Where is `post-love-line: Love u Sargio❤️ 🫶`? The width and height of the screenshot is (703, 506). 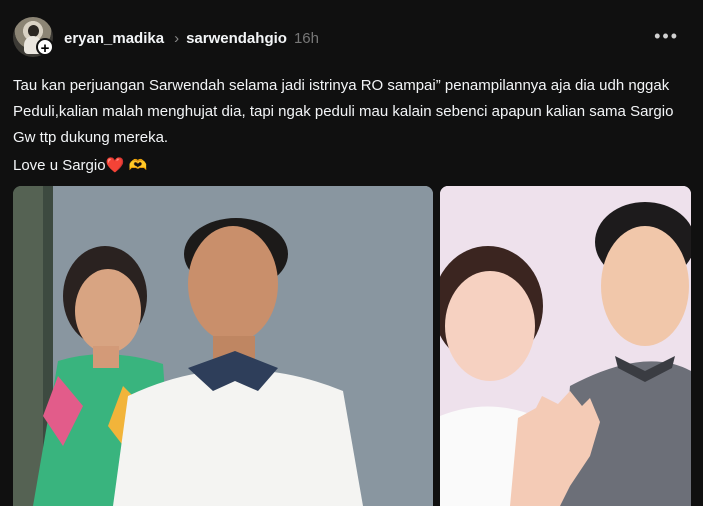 post-love-line: Love u Sargio❤️ 🫶 is located at coordinates (80, 166).